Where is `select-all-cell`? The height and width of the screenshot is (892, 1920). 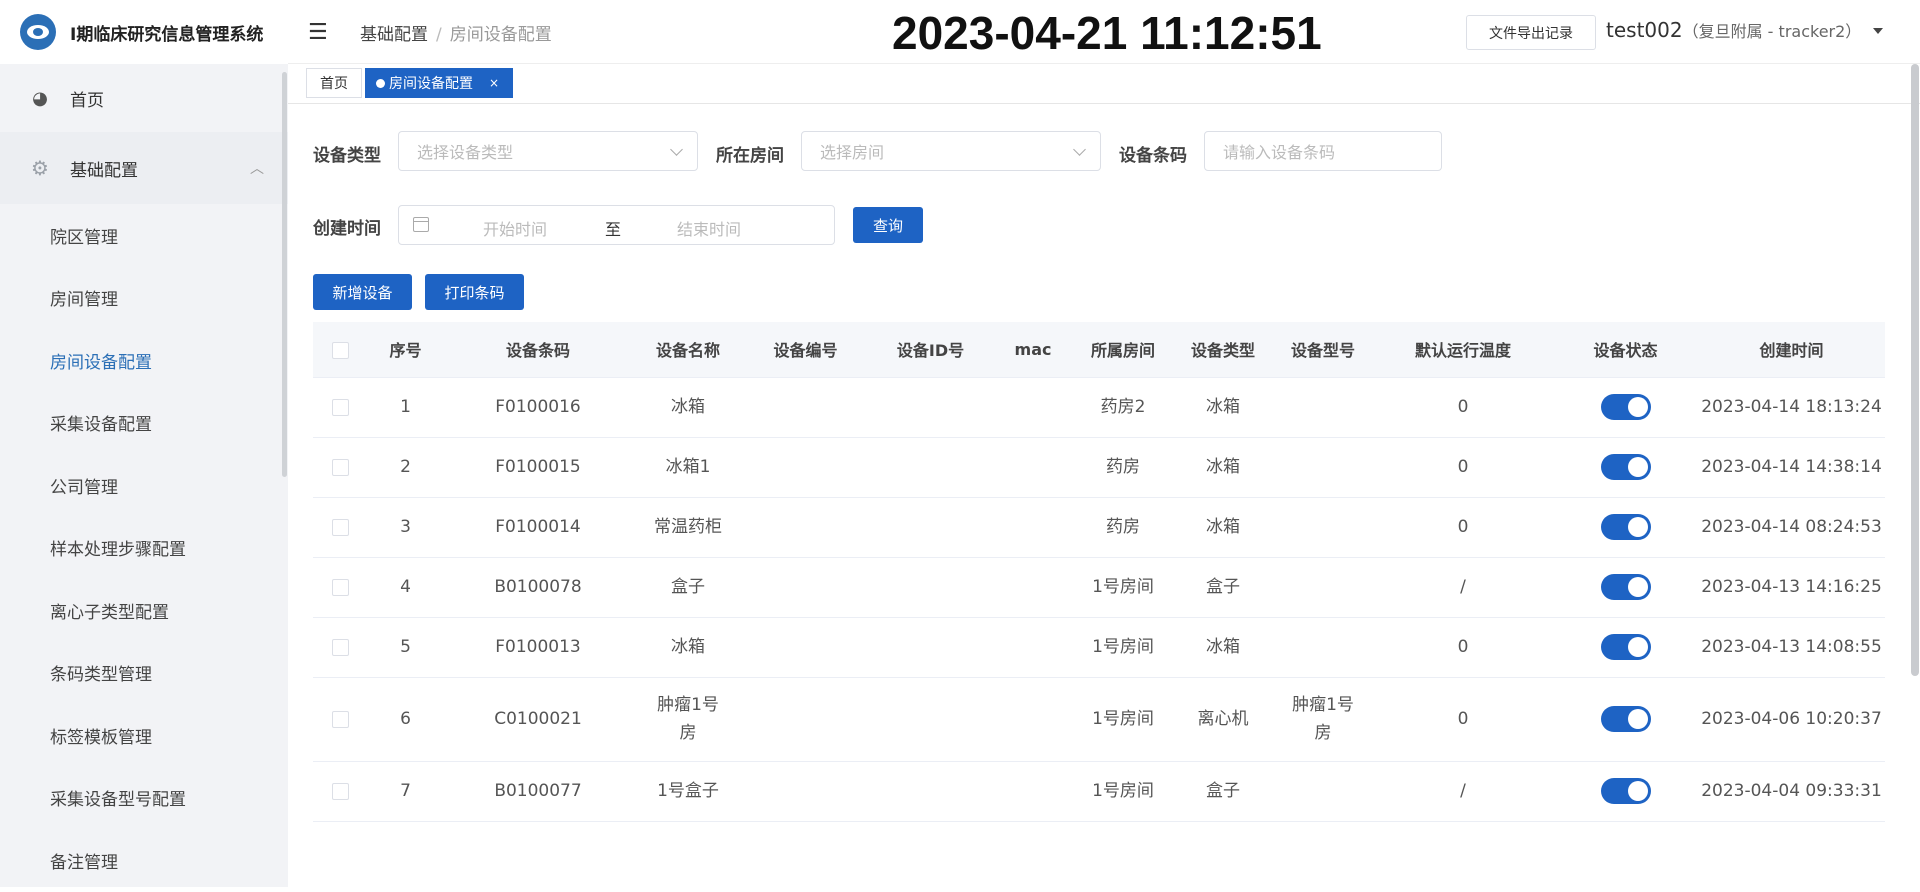
select-all-cell is located at coordinates (340, 350).